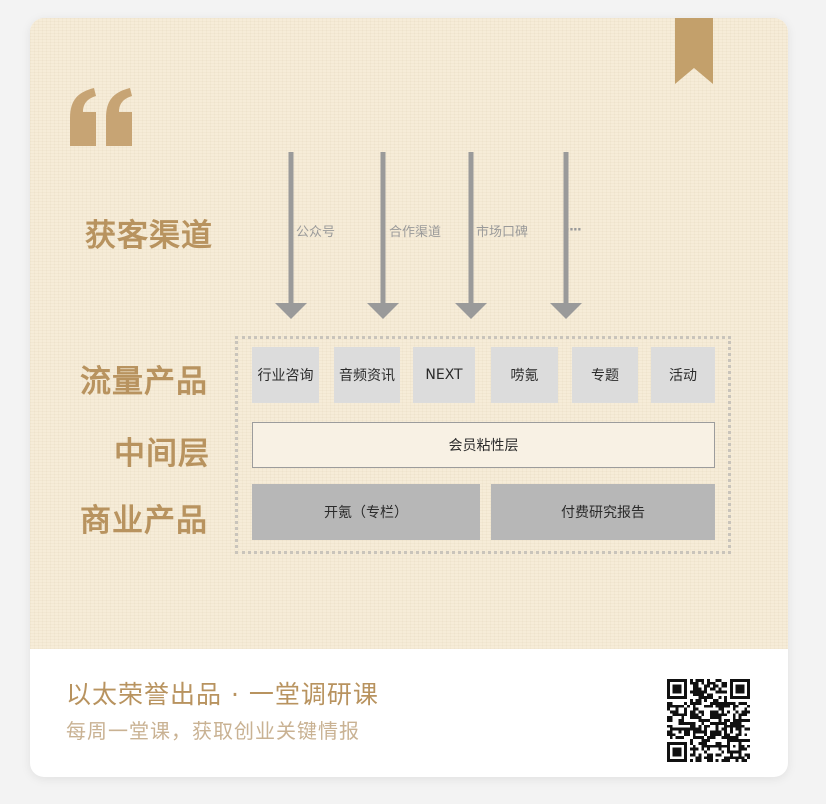  Describe the element at coordinates (573, 230) in the screenshot. I see `channel-more: ····` at that location.